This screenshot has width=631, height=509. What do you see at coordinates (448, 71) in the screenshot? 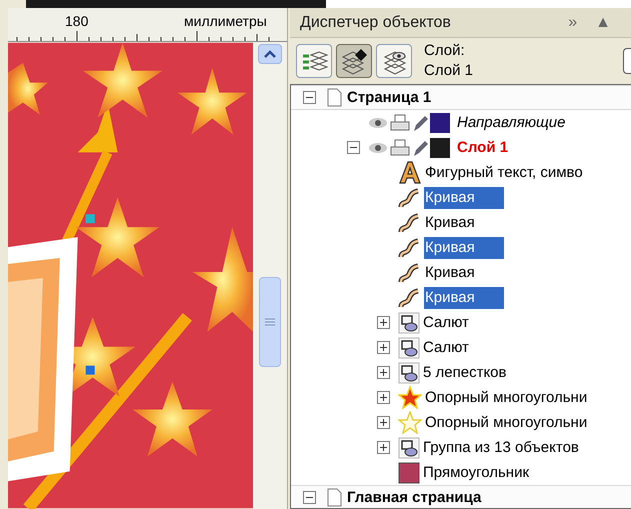
I see `layer-name: Слой 1` at bounding box center [448, 71].